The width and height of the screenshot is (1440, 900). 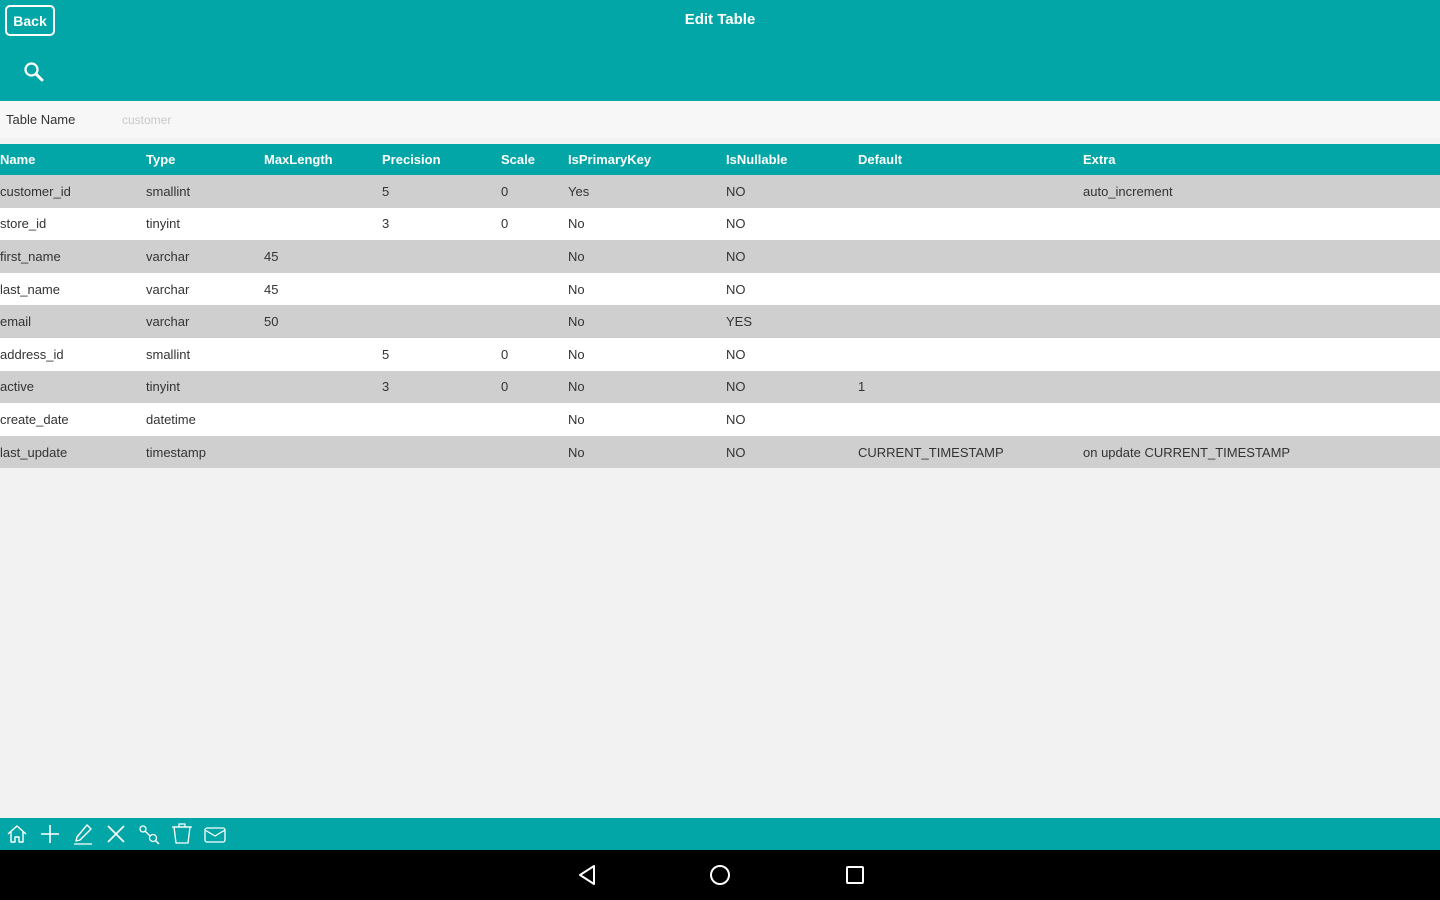 I want to click on recents-square-icon, so click(x=855, y=875).